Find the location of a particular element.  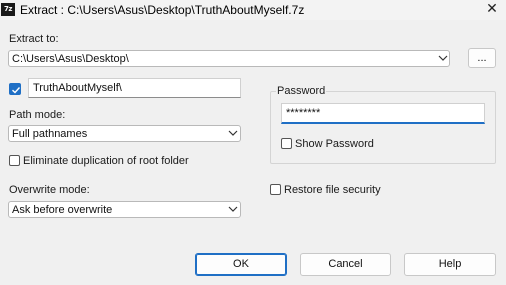

checkmark-icon is located at coordinates (16, 90).